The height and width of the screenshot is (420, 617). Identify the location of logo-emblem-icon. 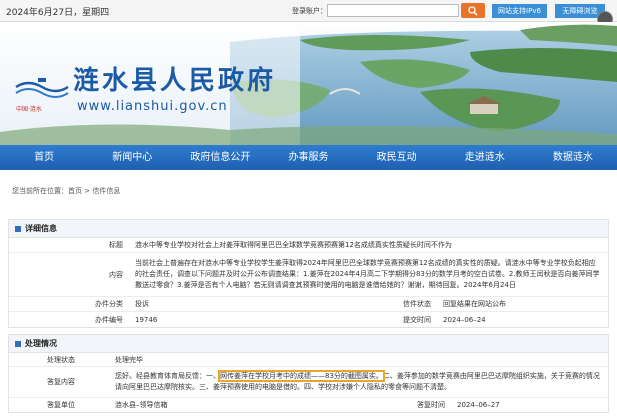
(42, 88).